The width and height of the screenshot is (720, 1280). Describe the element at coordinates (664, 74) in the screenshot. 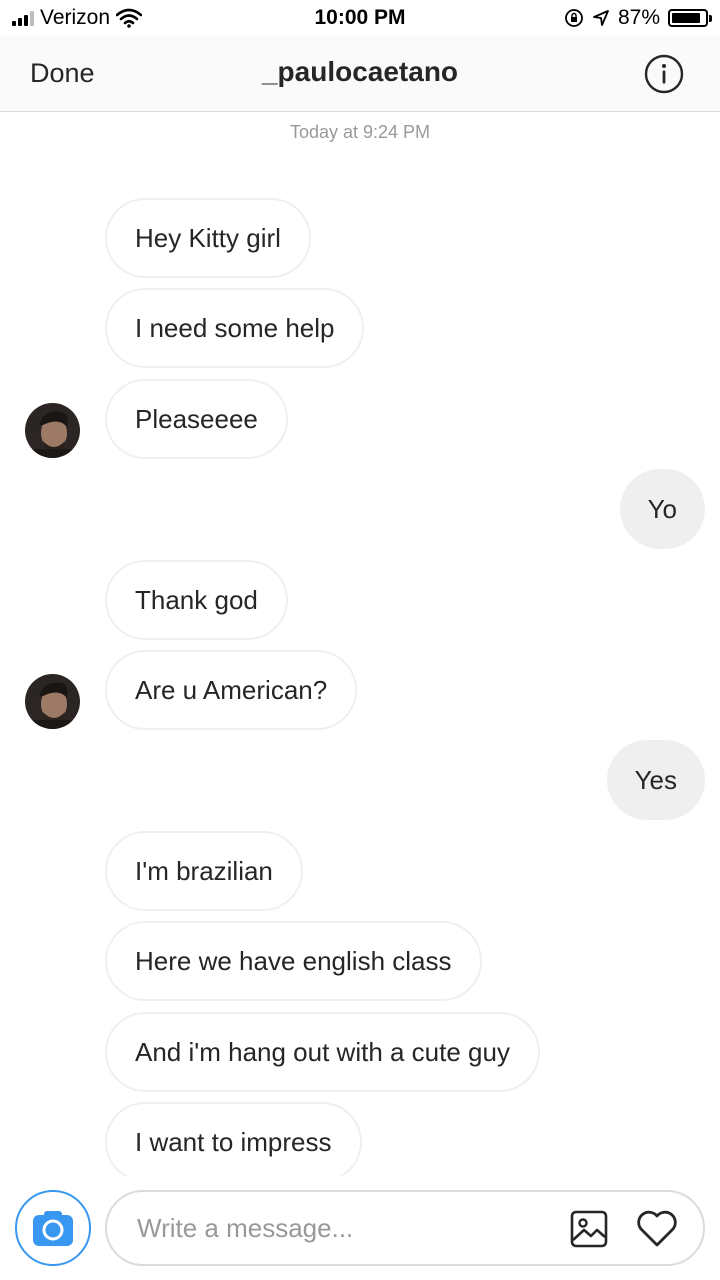

I see `info-icon` at that location.